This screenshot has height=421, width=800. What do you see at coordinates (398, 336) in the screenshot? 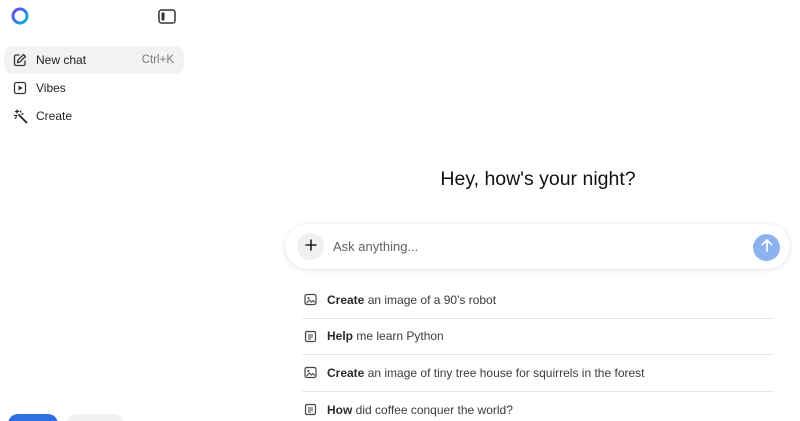
I see `suggestion-text: me learn Python` at bounding box center [398, 336].